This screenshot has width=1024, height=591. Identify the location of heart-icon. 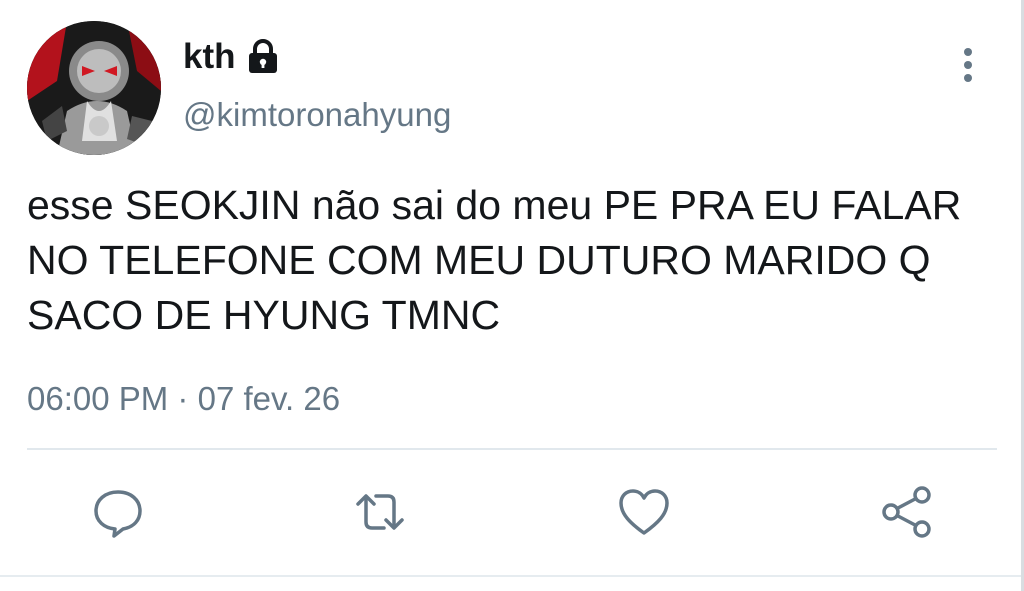
(644, 512).